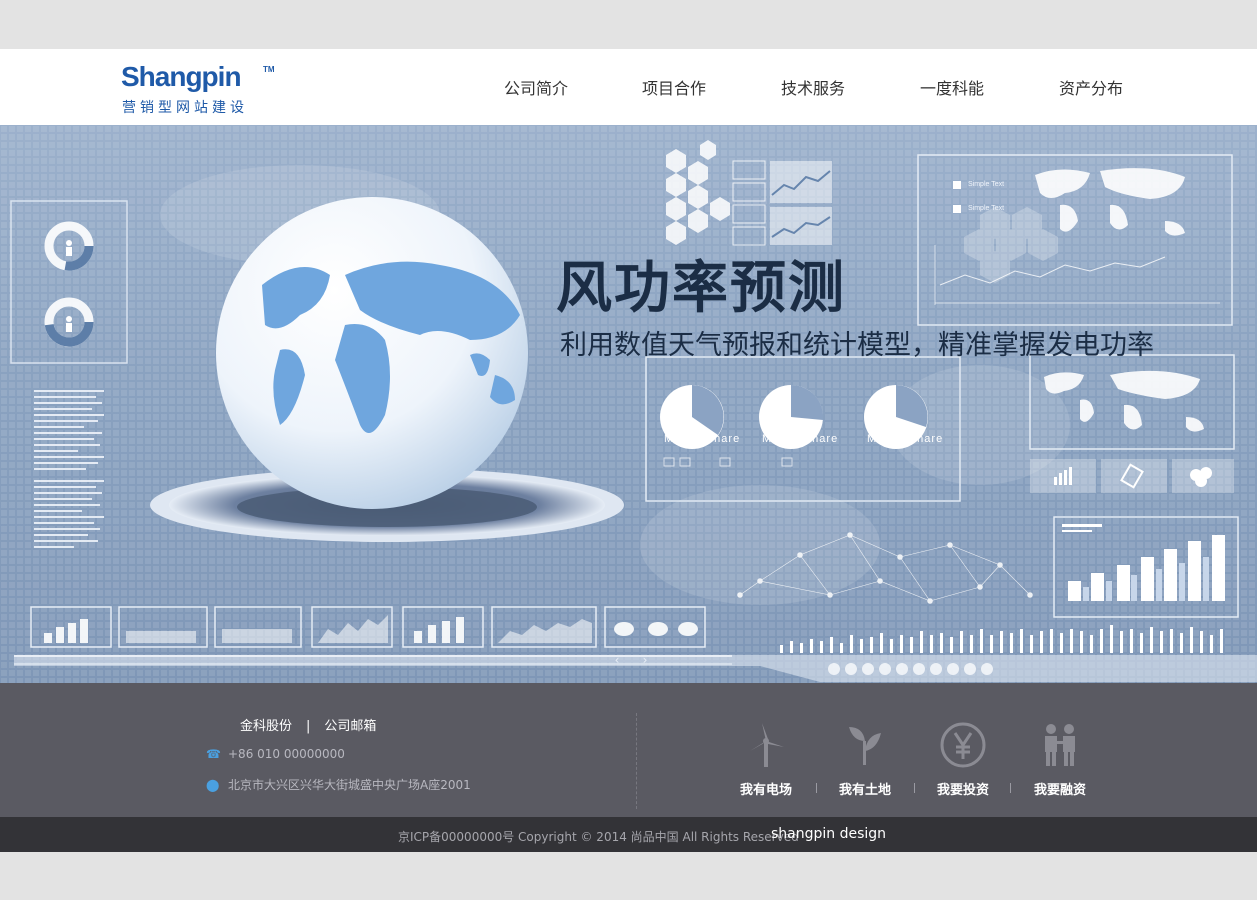 The width and height of the screenshot is (1257, 900). I want to click on service-land: 我有土地, so click(865, 759).